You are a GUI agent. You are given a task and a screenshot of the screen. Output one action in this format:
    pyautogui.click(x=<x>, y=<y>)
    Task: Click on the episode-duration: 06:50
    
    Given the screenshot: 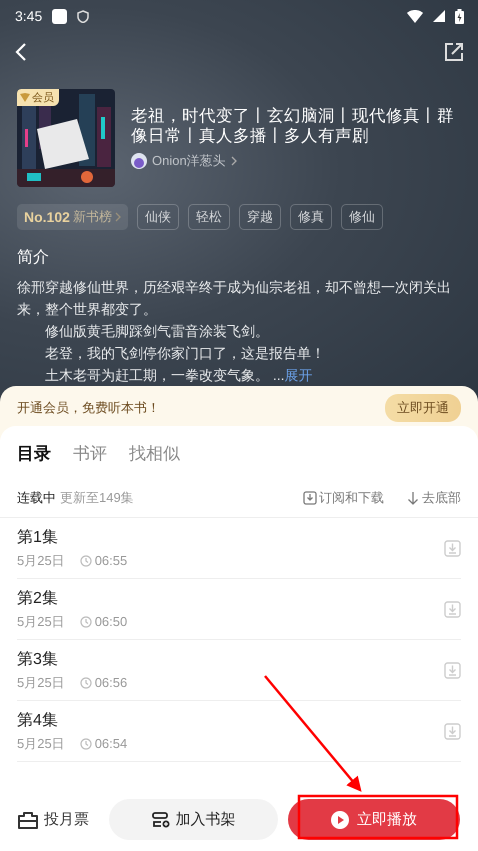 What is the action you would take?
    pyautogui.click(x=111, y=621)
    